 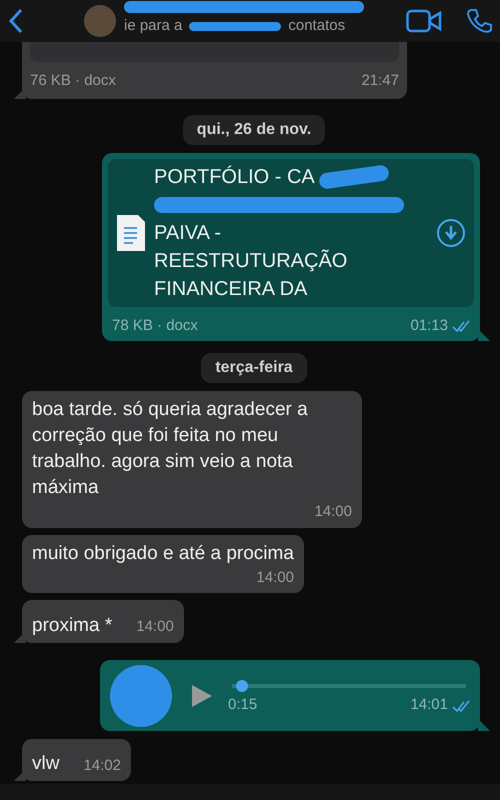 What do you see at coordinates (424, 21) in the screenshot?
I see `video-call-icon` at bounding box center [424, 21].